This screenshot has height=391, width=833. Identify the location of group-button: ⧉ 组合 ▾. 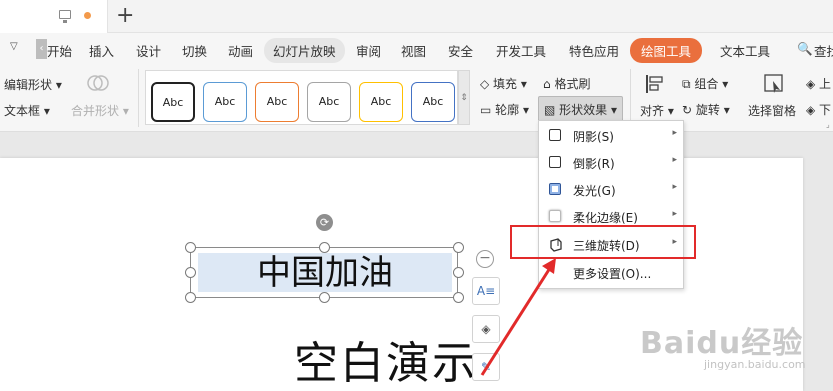
(705, 83).